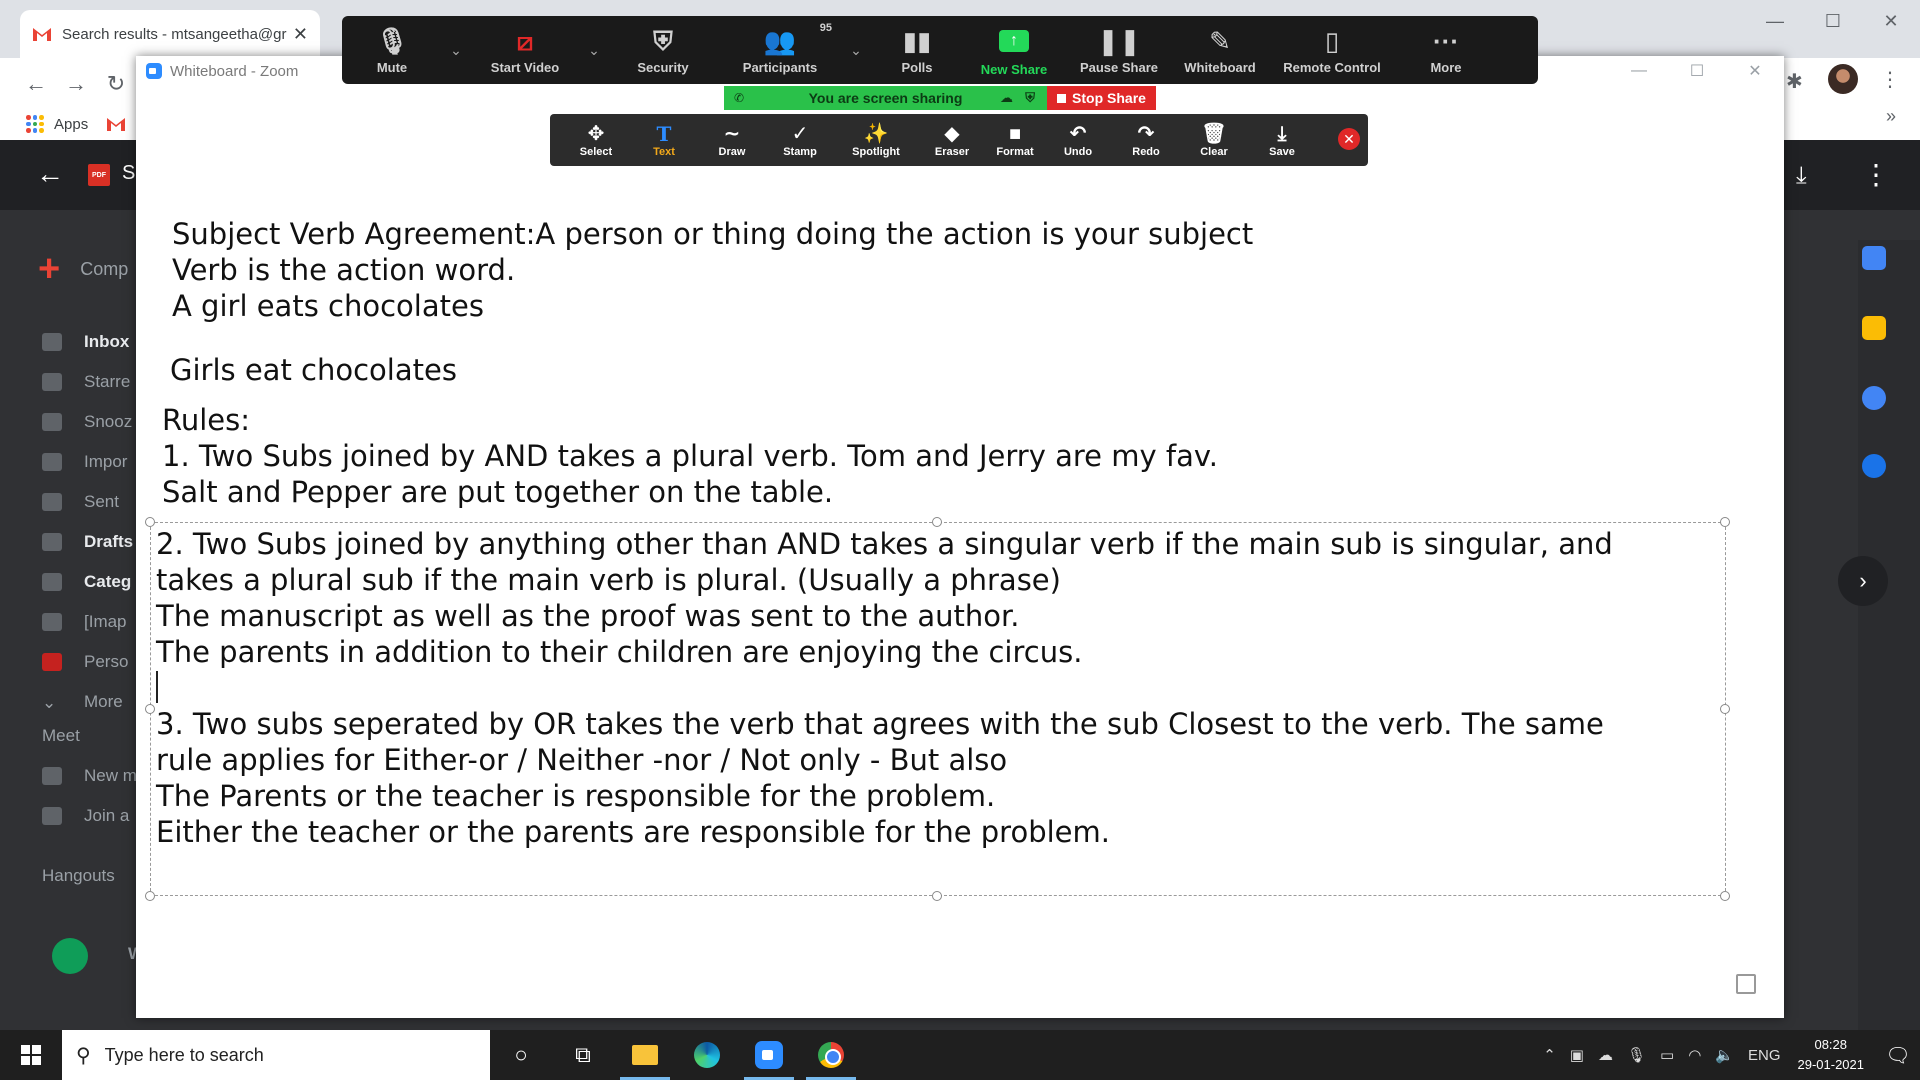  I want to click on compose-button: + Comp, so click(83, 269).